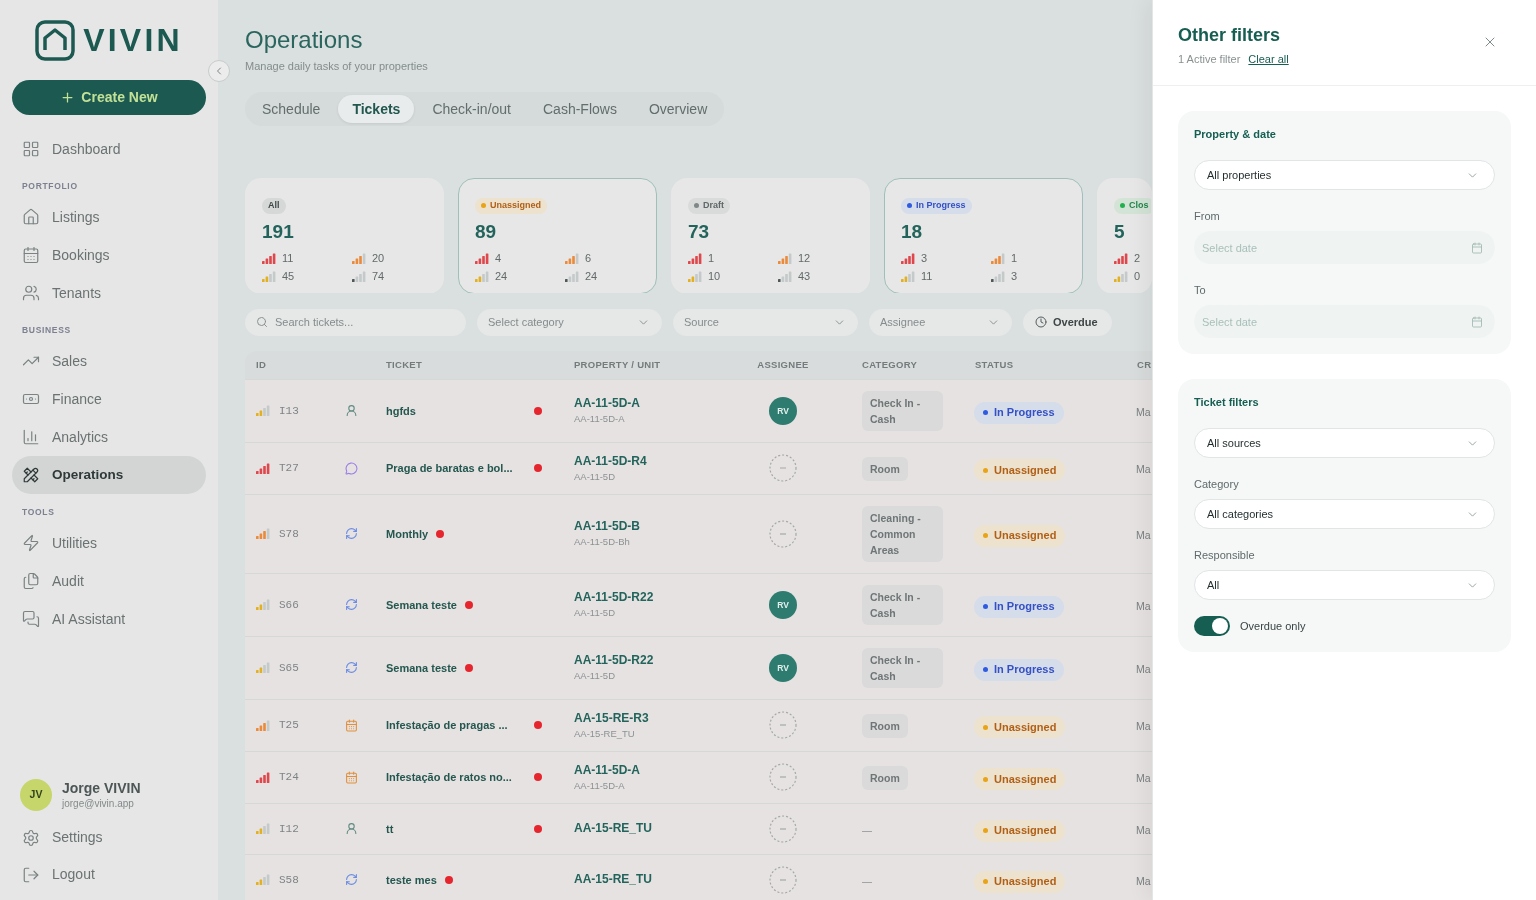  I want to click on sidebar-item: Tenants, so click(109, 293).